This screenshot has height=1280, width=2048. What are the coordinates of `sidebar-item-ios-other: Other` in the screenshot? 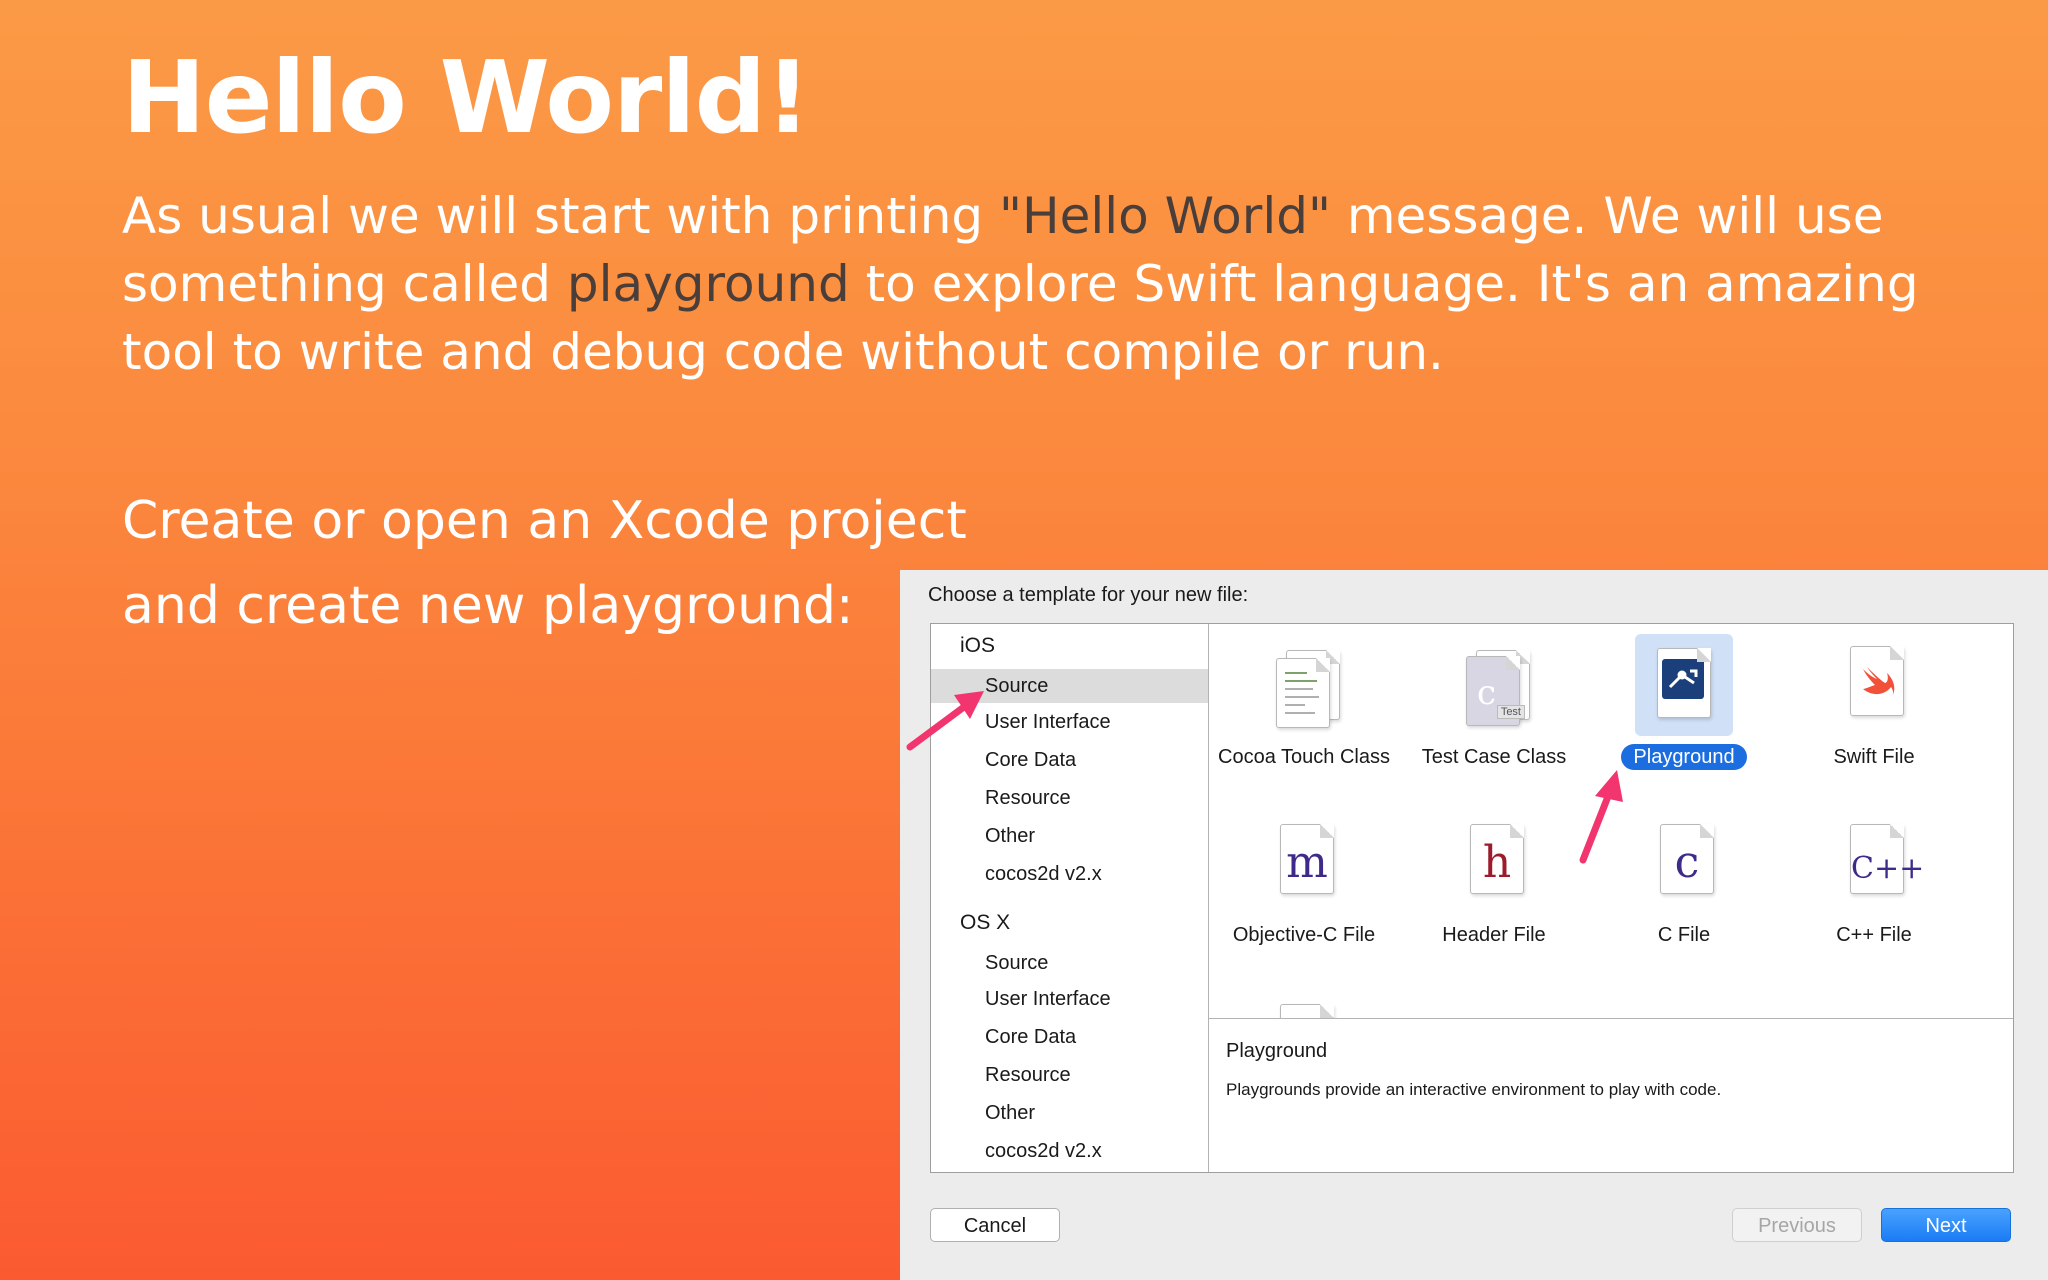 It's located at (1069, 836).